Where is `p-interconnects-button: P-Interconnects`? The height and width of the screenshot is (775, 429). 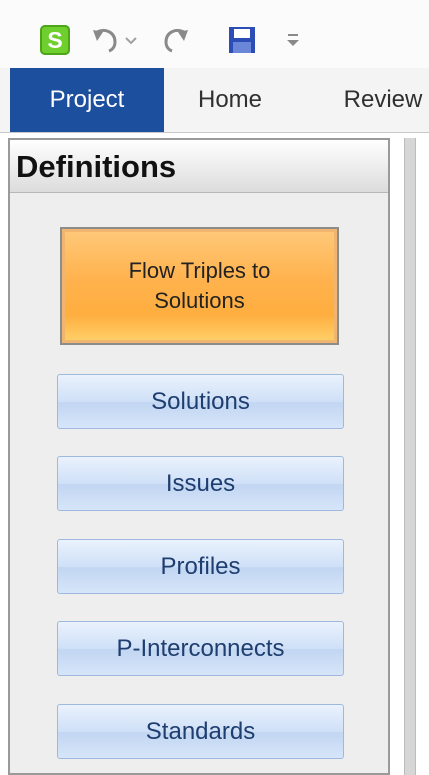
p-interconnects-button: P-Interconnects is located at coordinates (200, 648).